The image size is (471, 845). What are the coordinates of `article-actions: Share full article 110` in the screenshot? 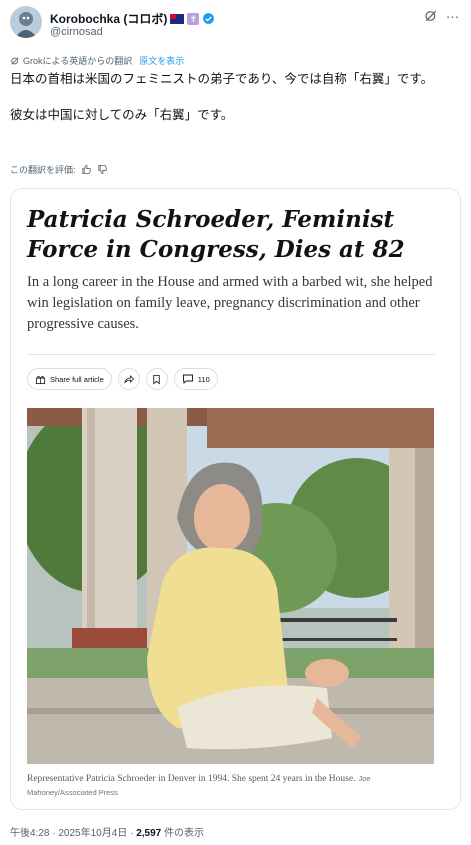 It's located at (122, 379).